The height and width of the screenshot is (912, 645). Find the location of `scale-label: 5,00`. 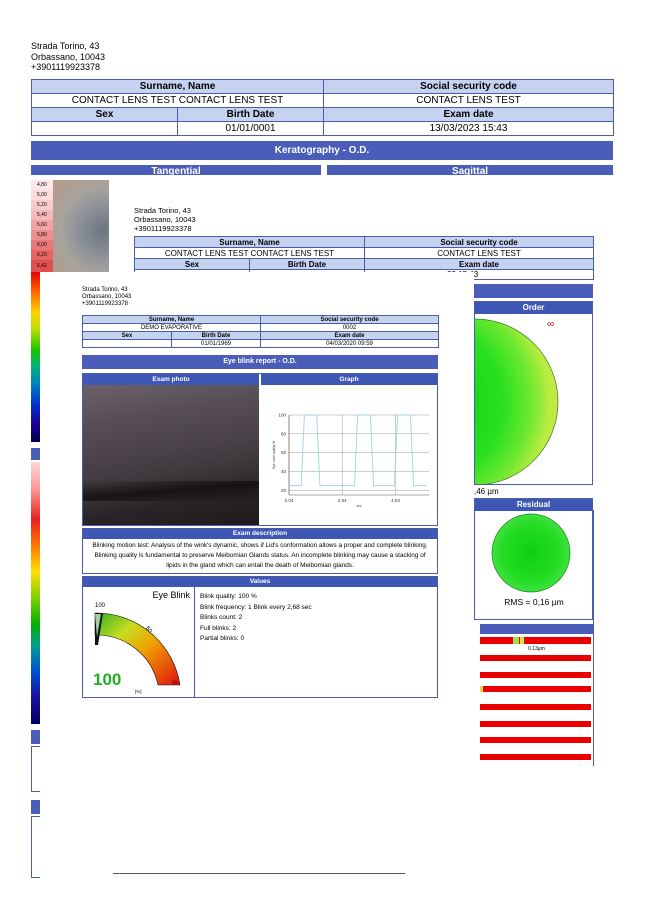

scale-label: 5,00 is located at coordinates (42, 195).